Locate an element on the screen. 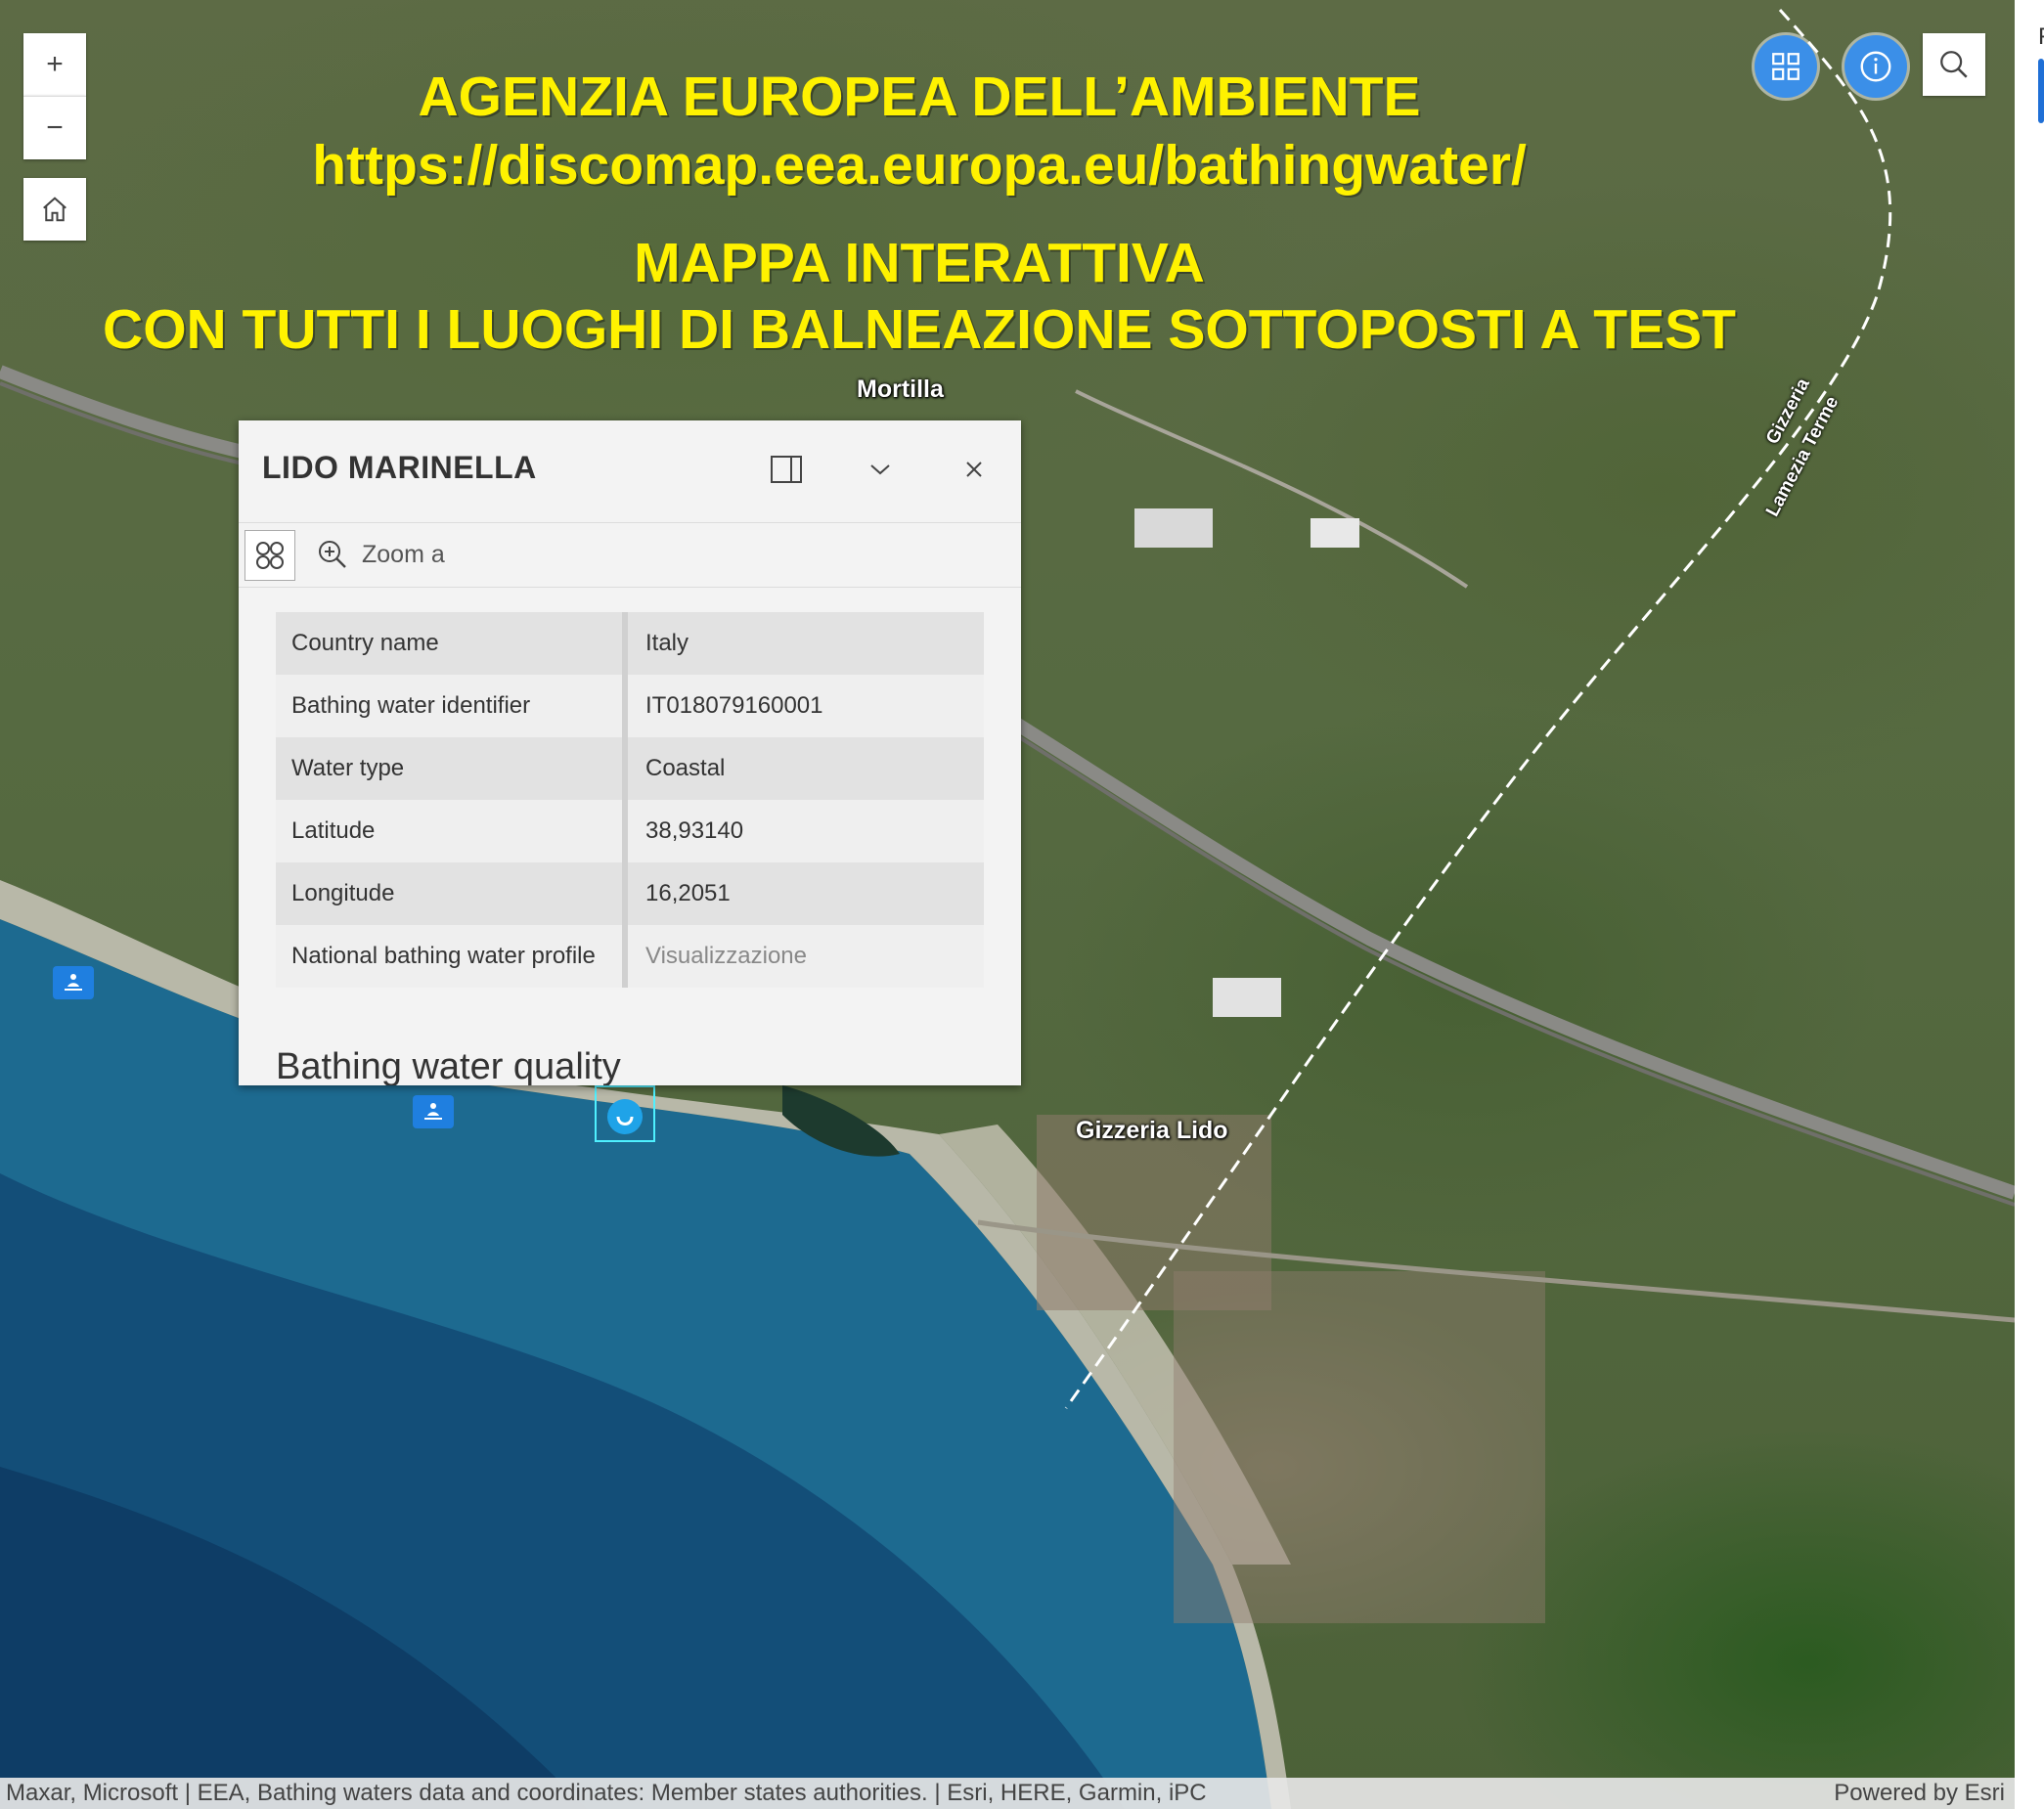 The height and width of the screenshot is (1809, 2044). dock-button is located at coordinates (786, 469).